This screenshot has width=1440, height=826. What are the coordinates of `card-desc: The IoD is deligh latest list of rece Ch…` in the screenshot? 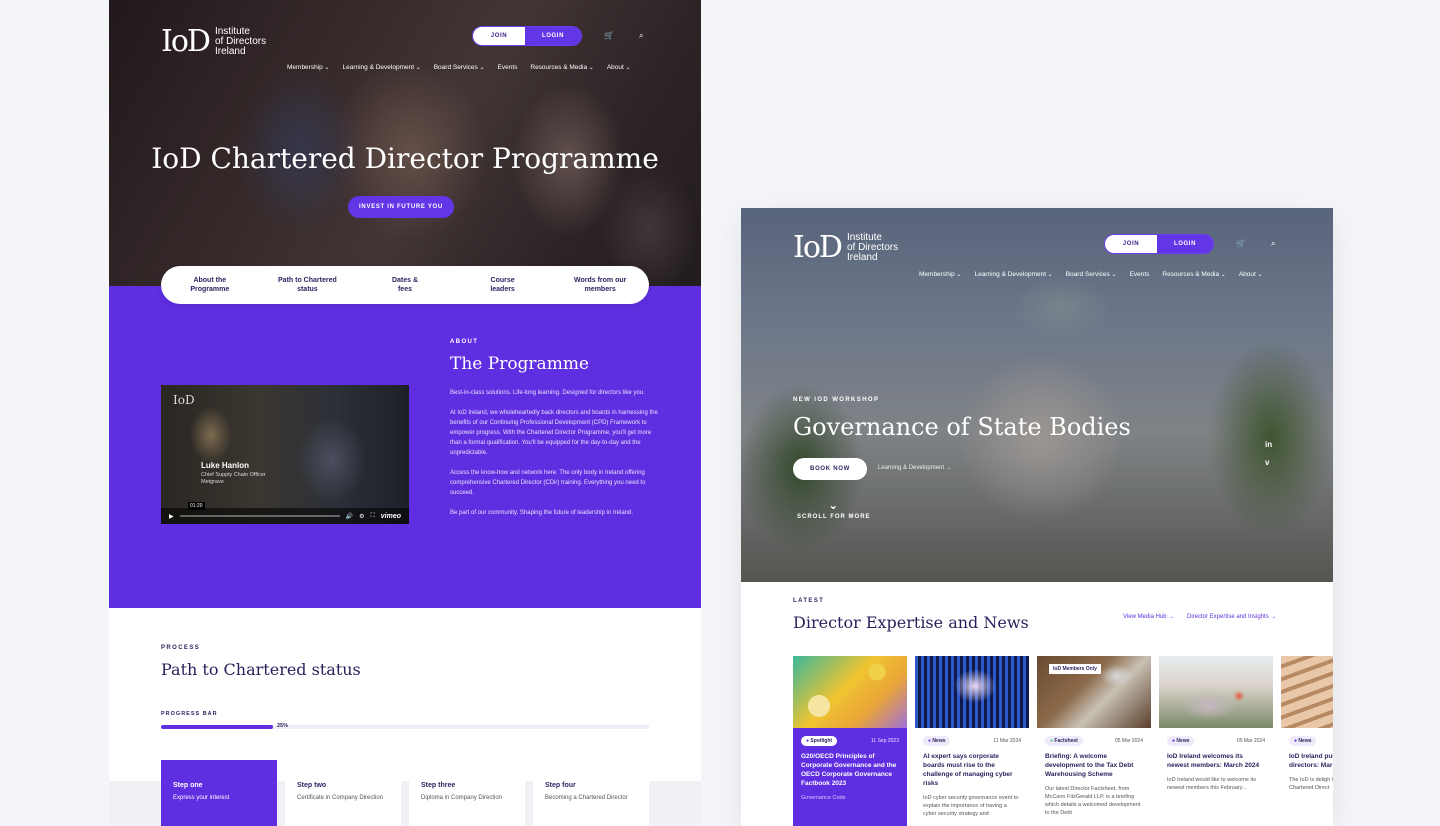 It's located at (1311, 784).